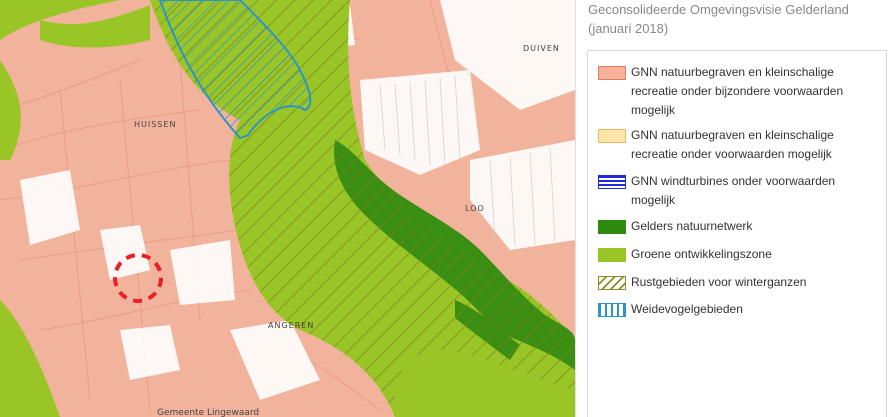 The height and width of the screenshot is (417, 889). I want to click on legend-swatch-wind-turbines, so click(612, 182).